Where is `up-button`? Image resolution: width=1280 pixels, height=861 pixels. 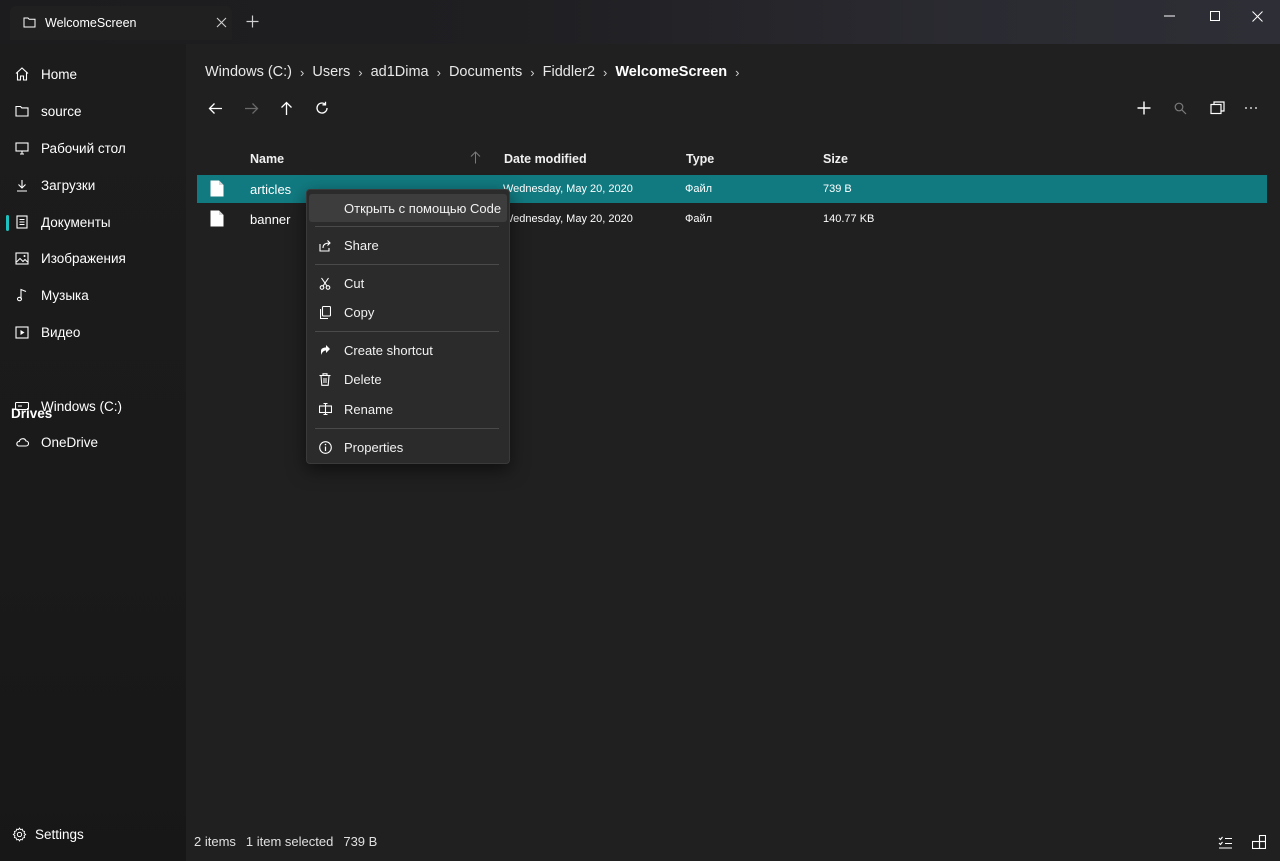
up-button is located at coordinates (286, 108).